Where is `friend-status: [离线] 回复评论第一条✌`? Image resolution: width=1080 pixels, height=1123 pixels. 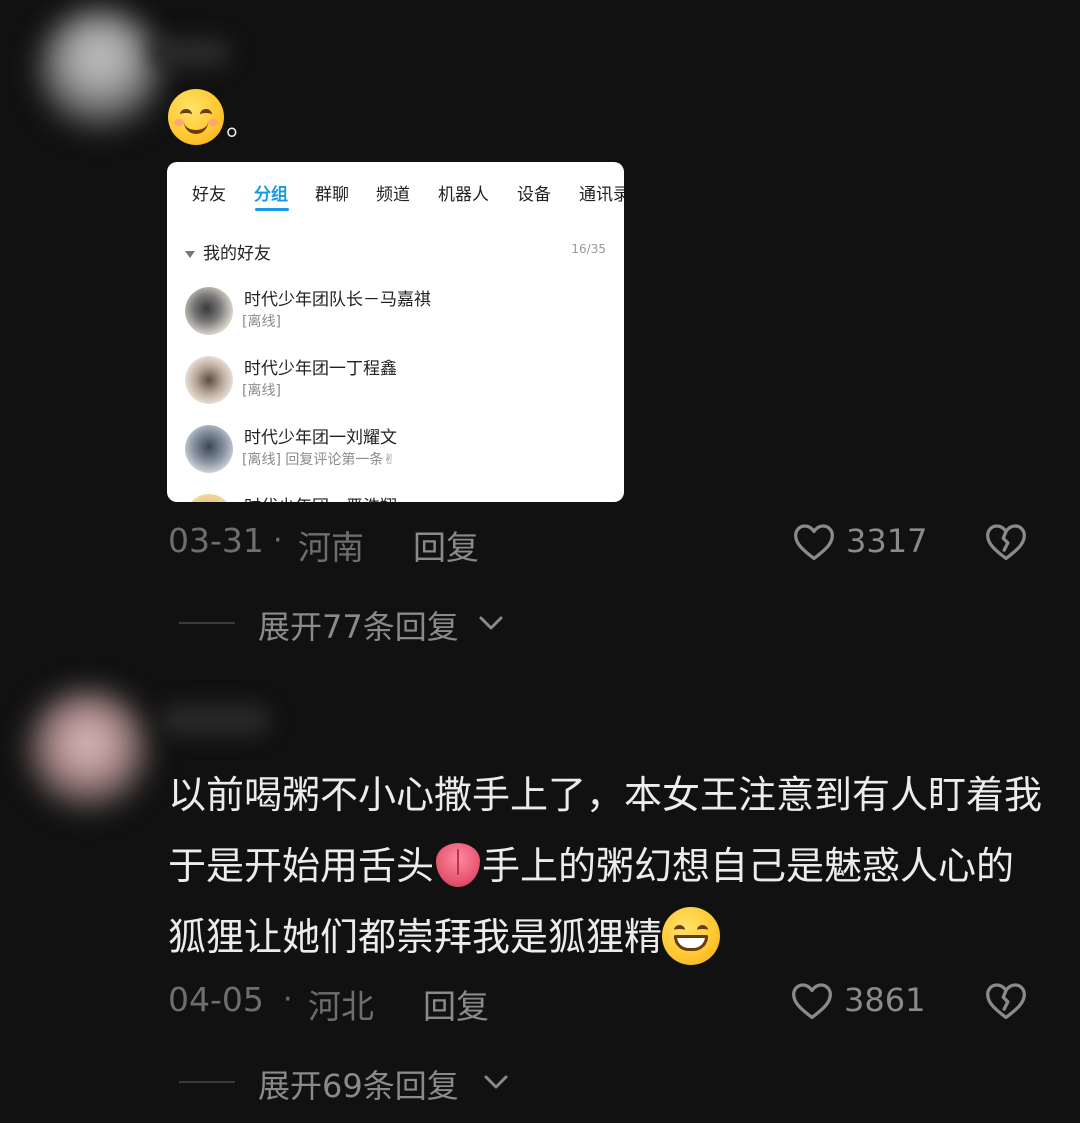
friend-status: [离线] 回复评论第一条✌ is located at coordinates (319, 460).